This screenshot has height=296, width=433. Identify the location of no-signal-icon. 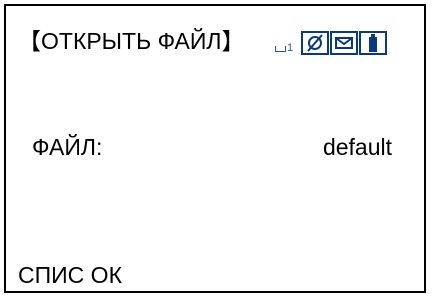
(315, 43).